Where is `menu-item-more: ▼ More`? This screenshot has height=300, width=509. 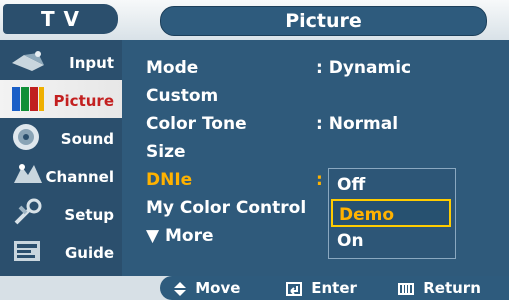
menu-item-more: ▼ More is located at coordinates (180, 236).